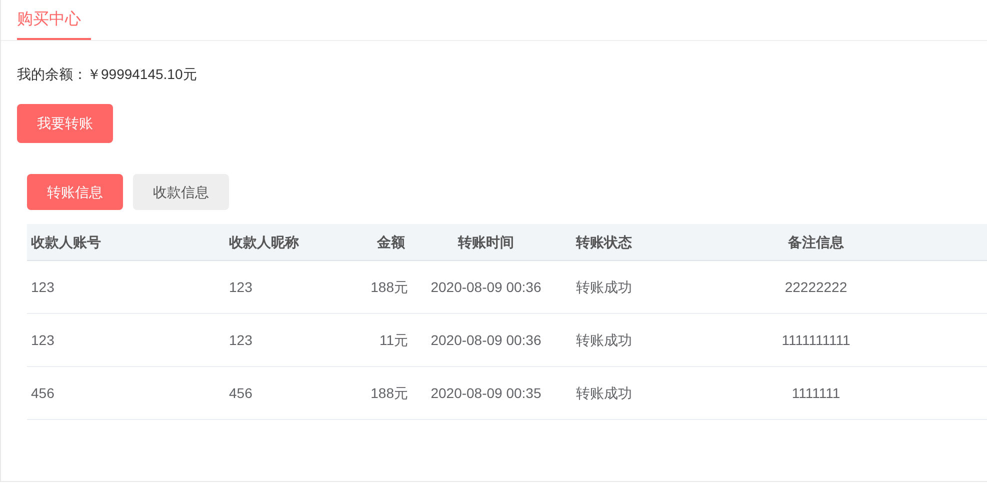 The width and height of the screenshot is (987, 488). Describe the element at coordinates (816, 393) in the screenshot. I see `table-cell-text: 1111111` at that location.